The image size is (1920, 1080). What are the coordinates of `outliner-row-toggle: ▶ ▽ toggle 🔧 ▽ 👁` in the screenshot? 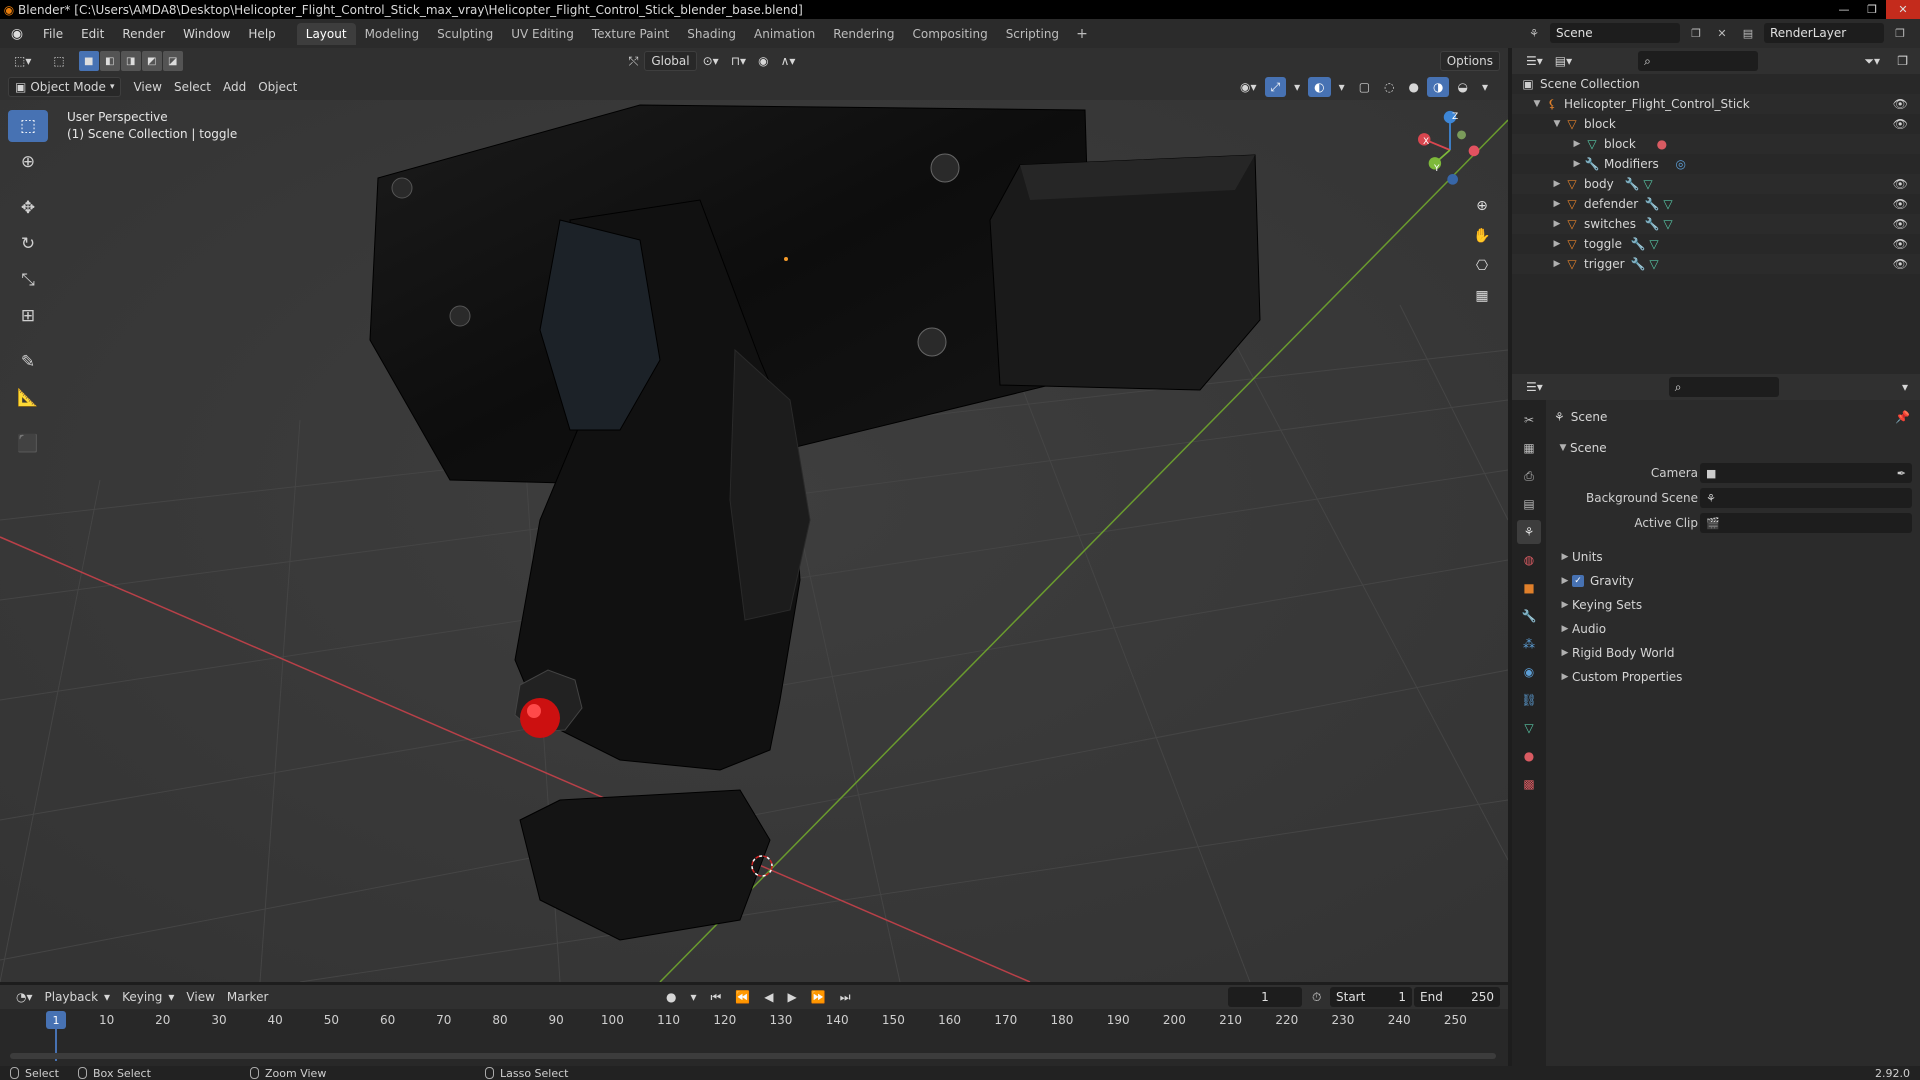 It's located at (1716, 244).